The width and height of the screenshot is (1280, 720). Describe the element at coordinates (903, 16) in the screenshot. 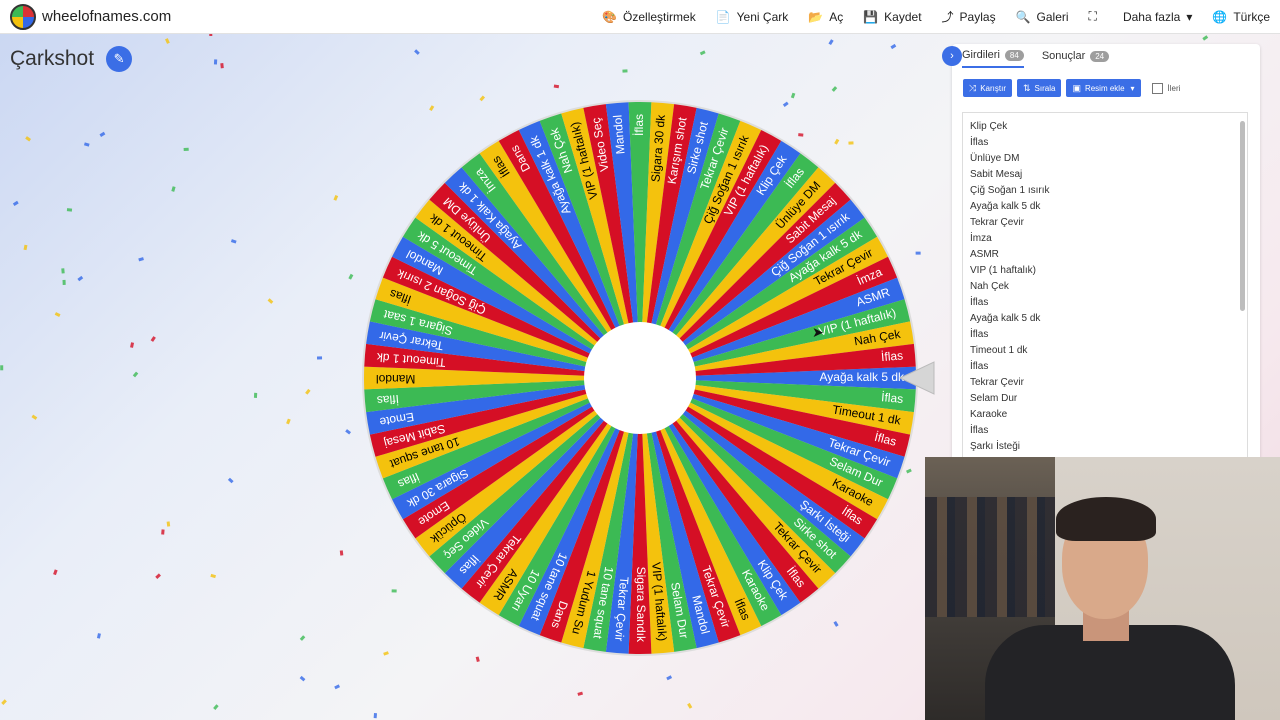

I see `nav-label: Kaydet` at that location.